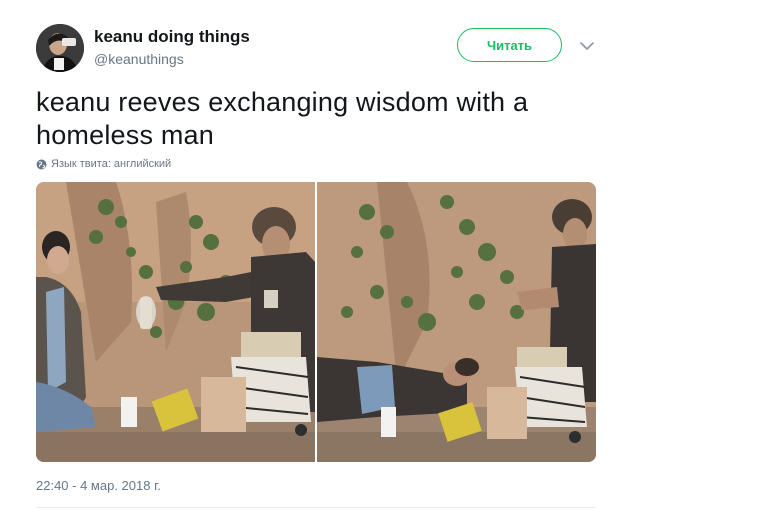 This screenshot has height=516, width=780. I want to click on divider, so click(316, 507).